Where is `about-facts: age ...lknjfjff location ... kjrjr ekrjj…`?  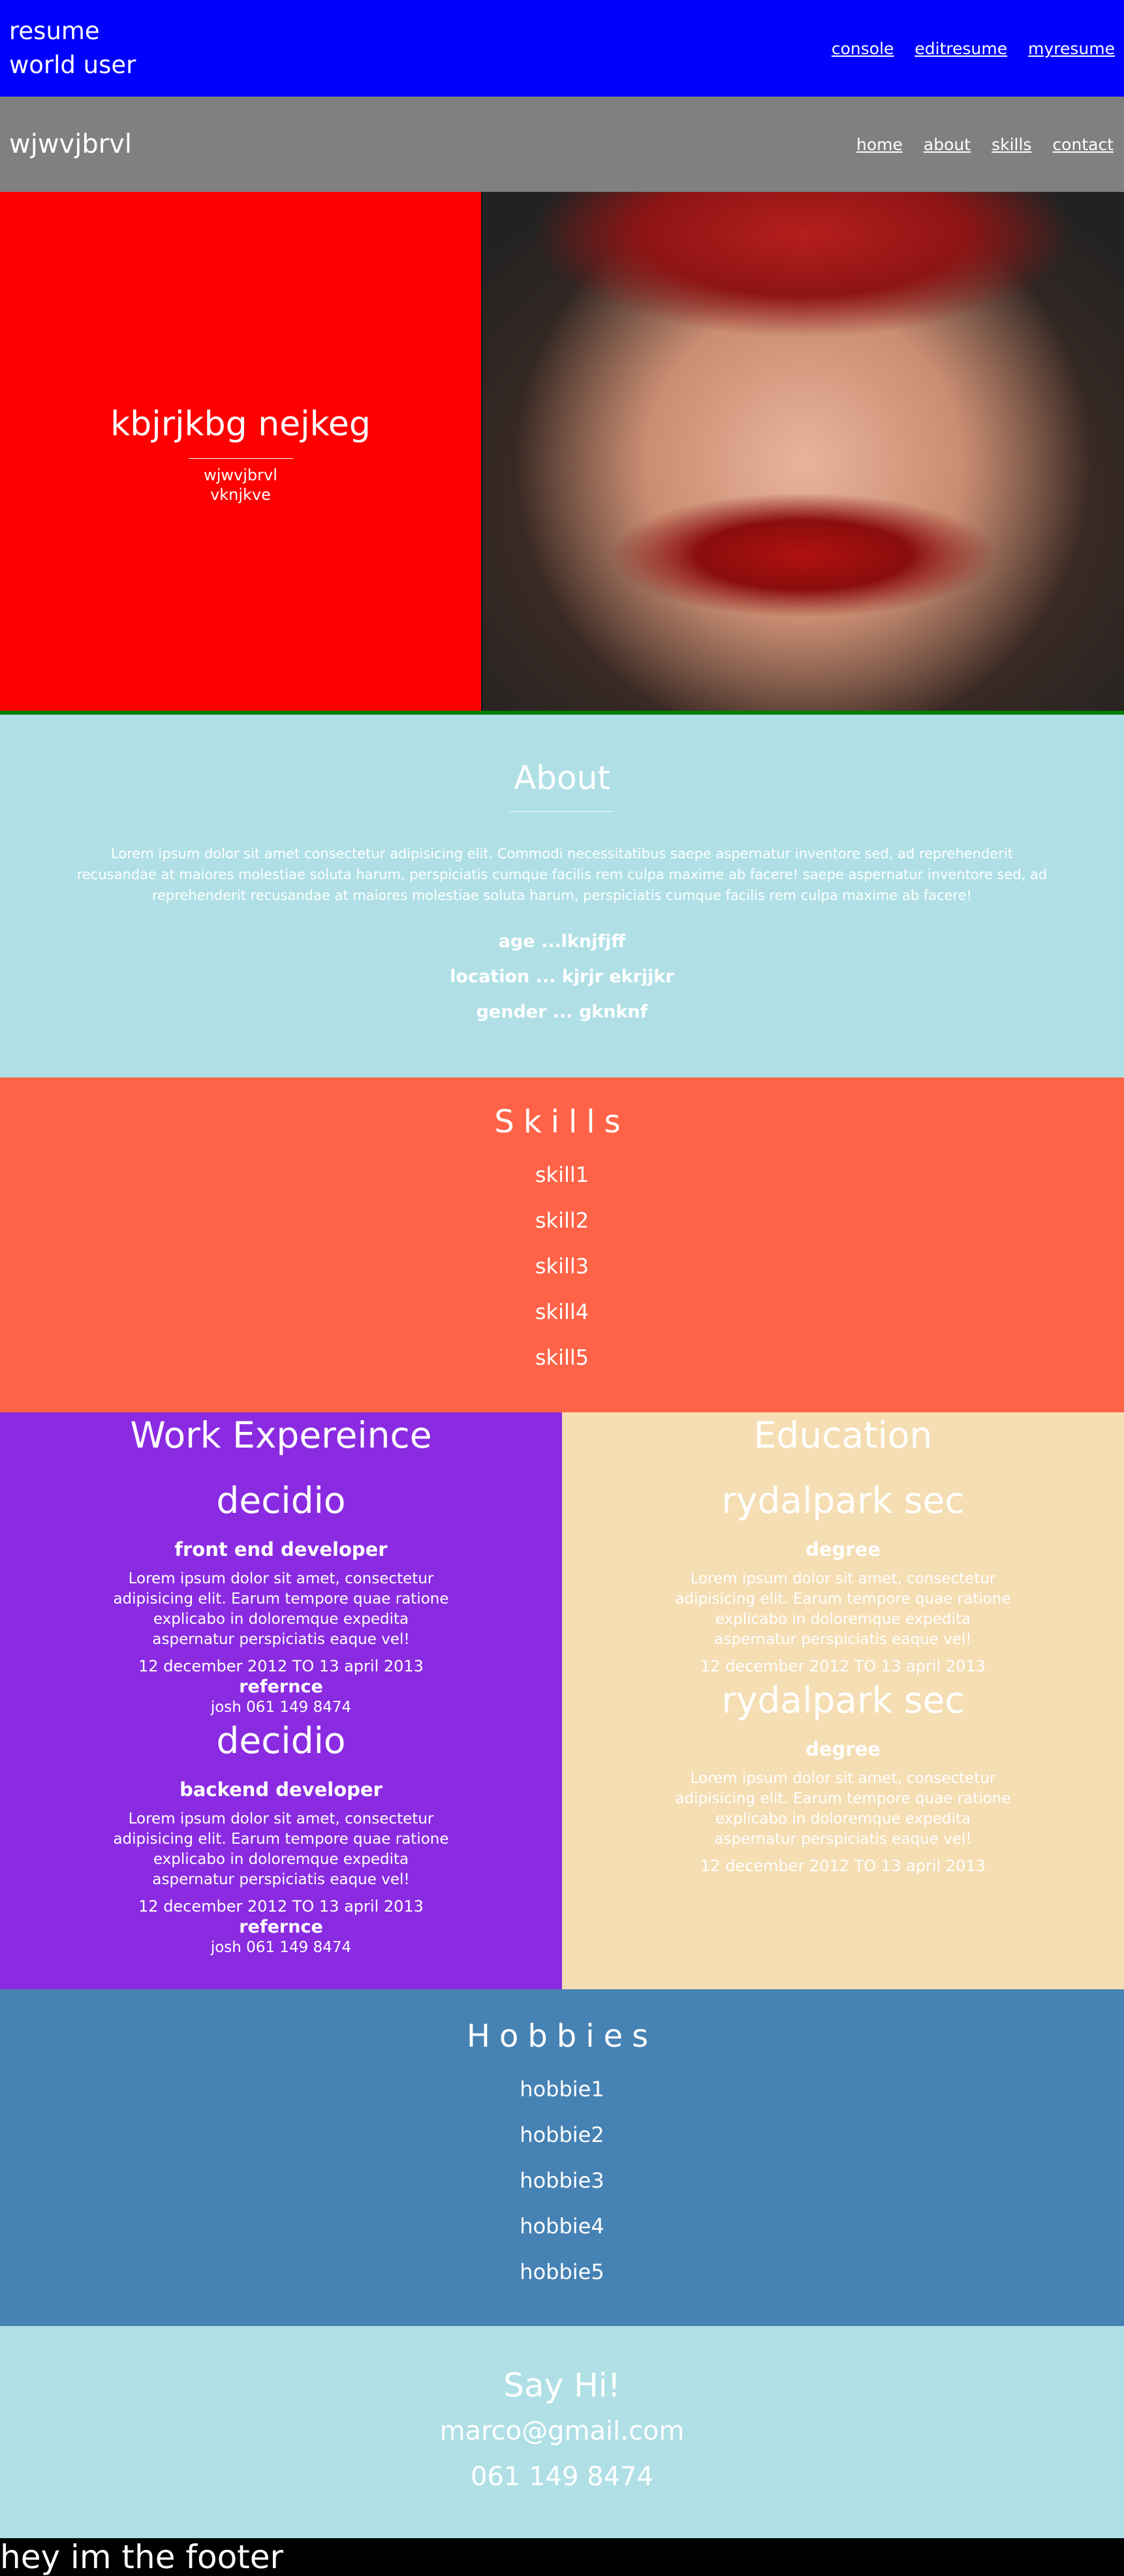 about-facts: age ...lknjfjff location ... kjrjr ekrjj… is located at coordinates (562, 977).